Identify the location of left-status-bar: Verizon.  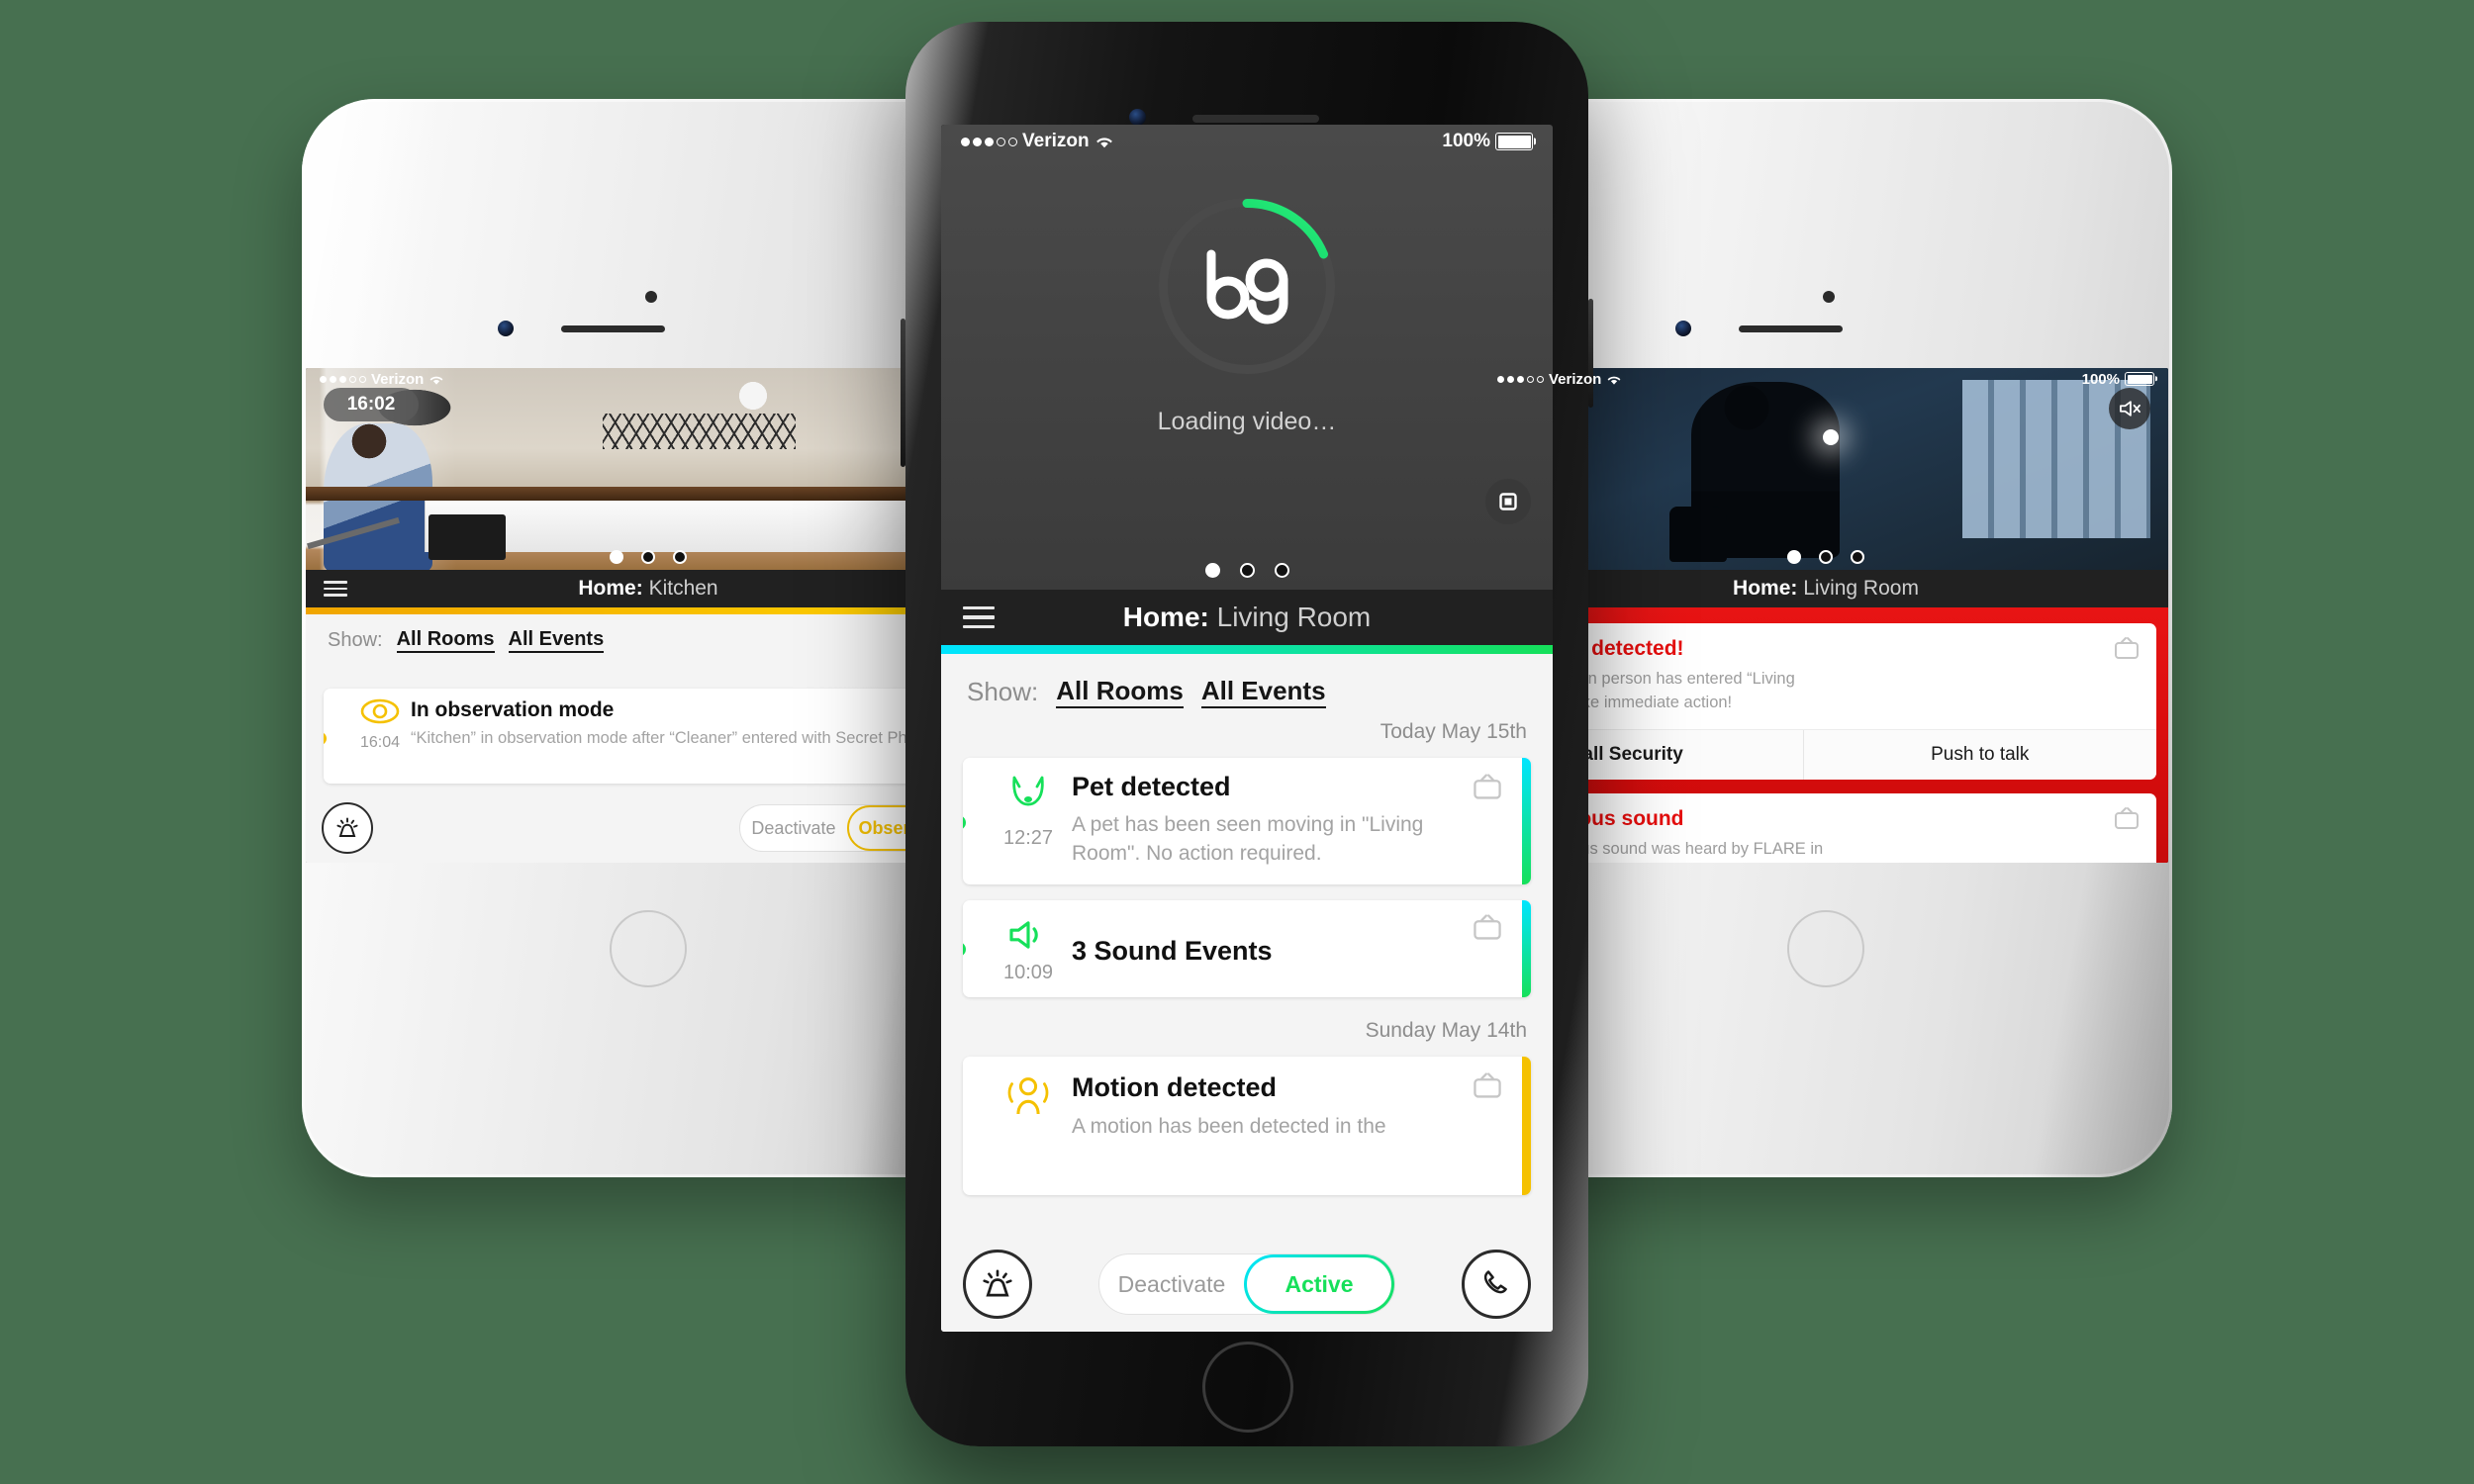
(648, 379).